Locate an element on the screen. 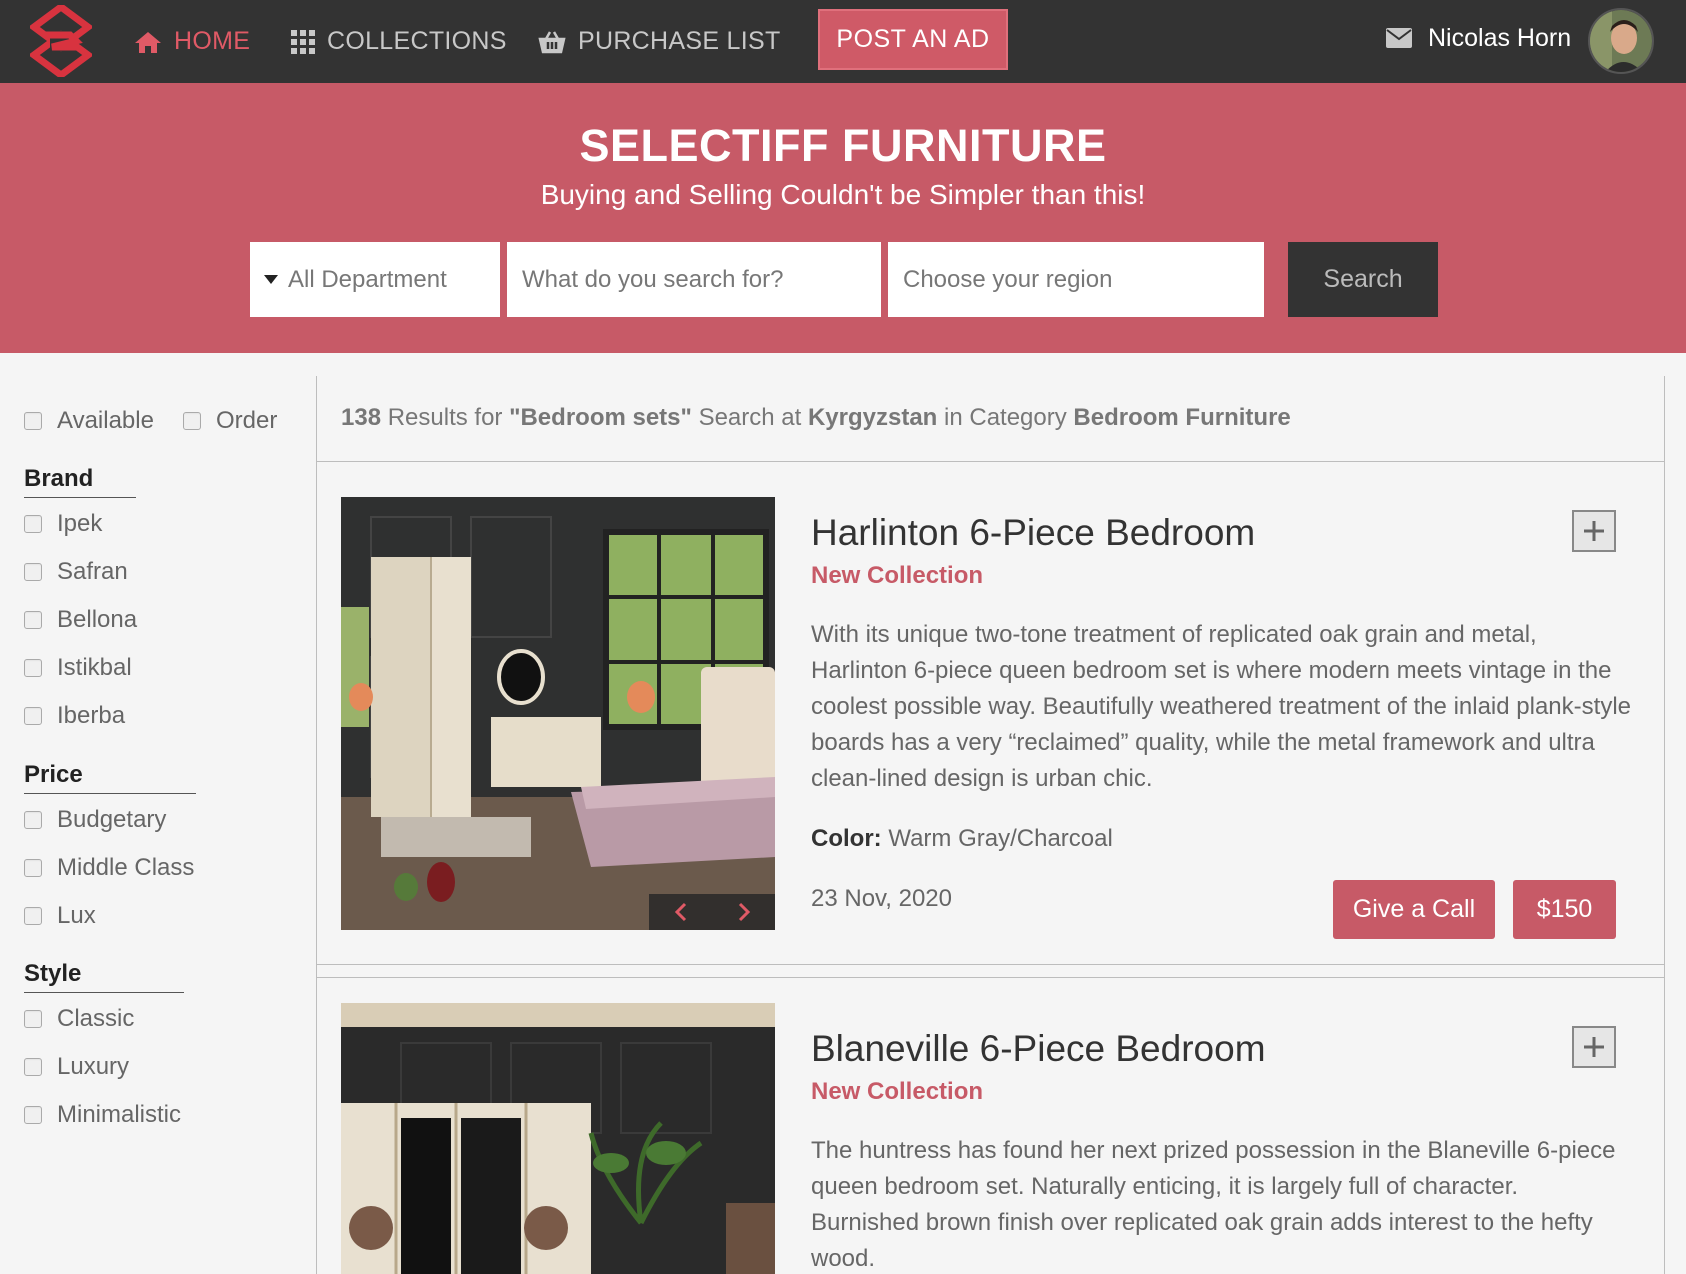 The width and height of the screenshot is (1686, 1274). nav-home-label: HOME is located at coordinates (212, 41).